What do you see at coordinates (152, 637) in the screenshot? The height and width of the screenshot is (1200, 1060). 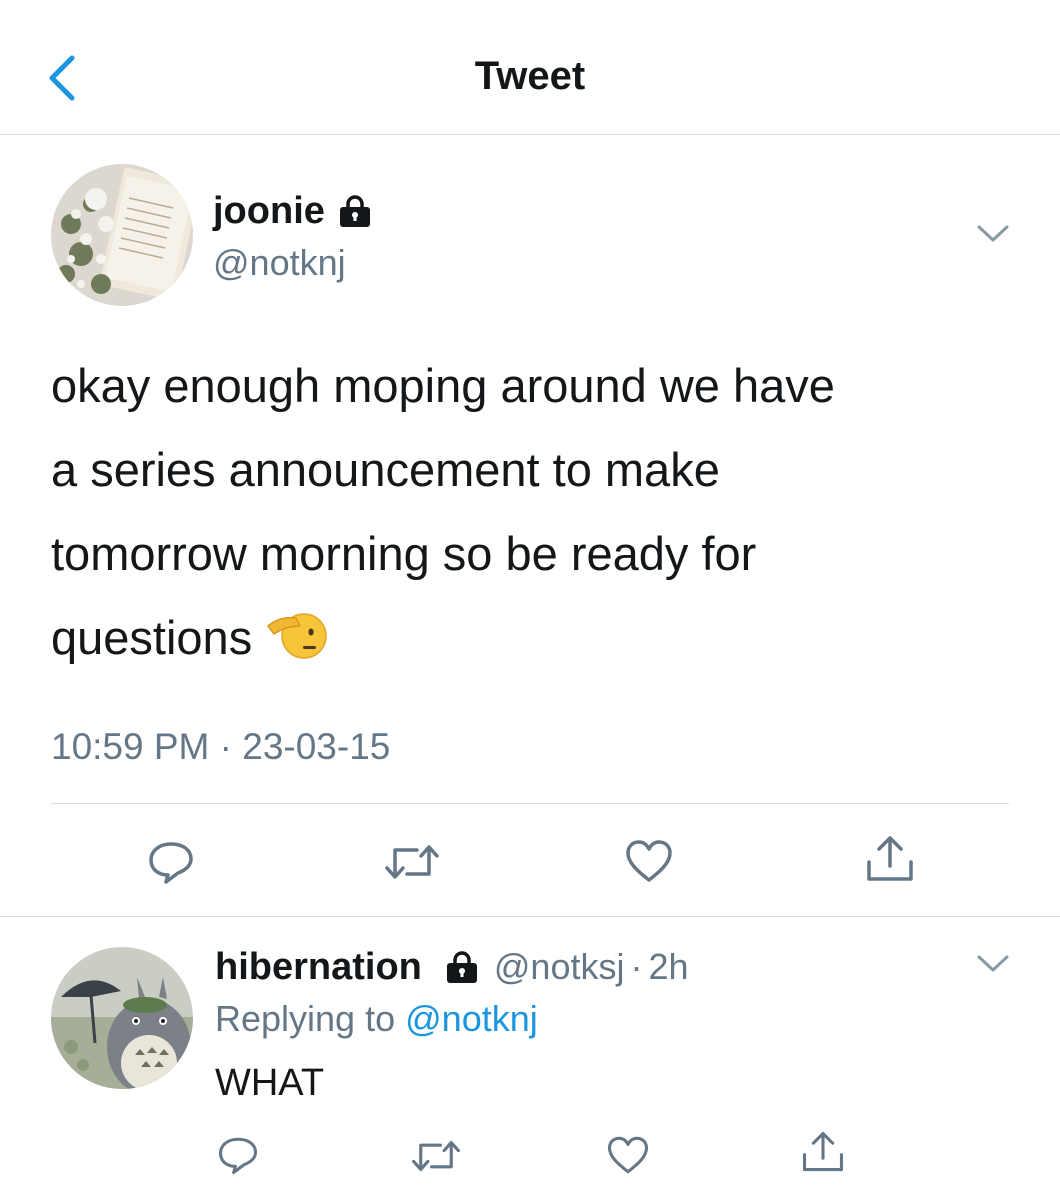 I see `tweet-text-last: questions` at bounding box center [152, 637].